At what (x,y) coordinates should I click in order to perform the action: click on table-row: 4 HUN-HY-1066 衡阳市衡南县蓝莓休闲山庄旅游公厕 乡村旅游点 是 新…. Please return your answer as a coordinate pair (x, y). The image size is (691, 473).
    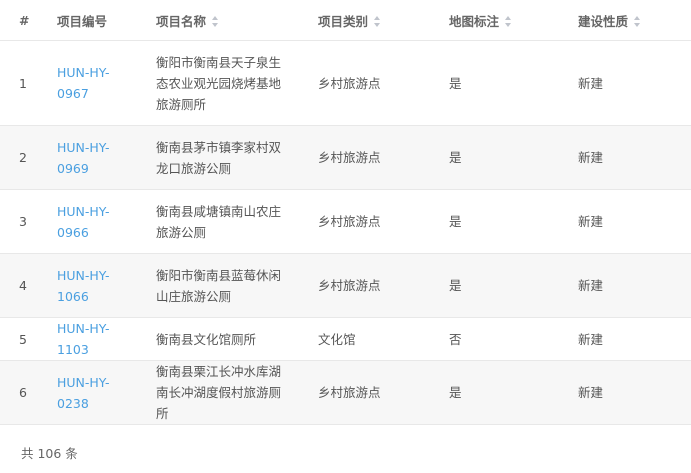
    Looking at the image, I should click on (345, 285).